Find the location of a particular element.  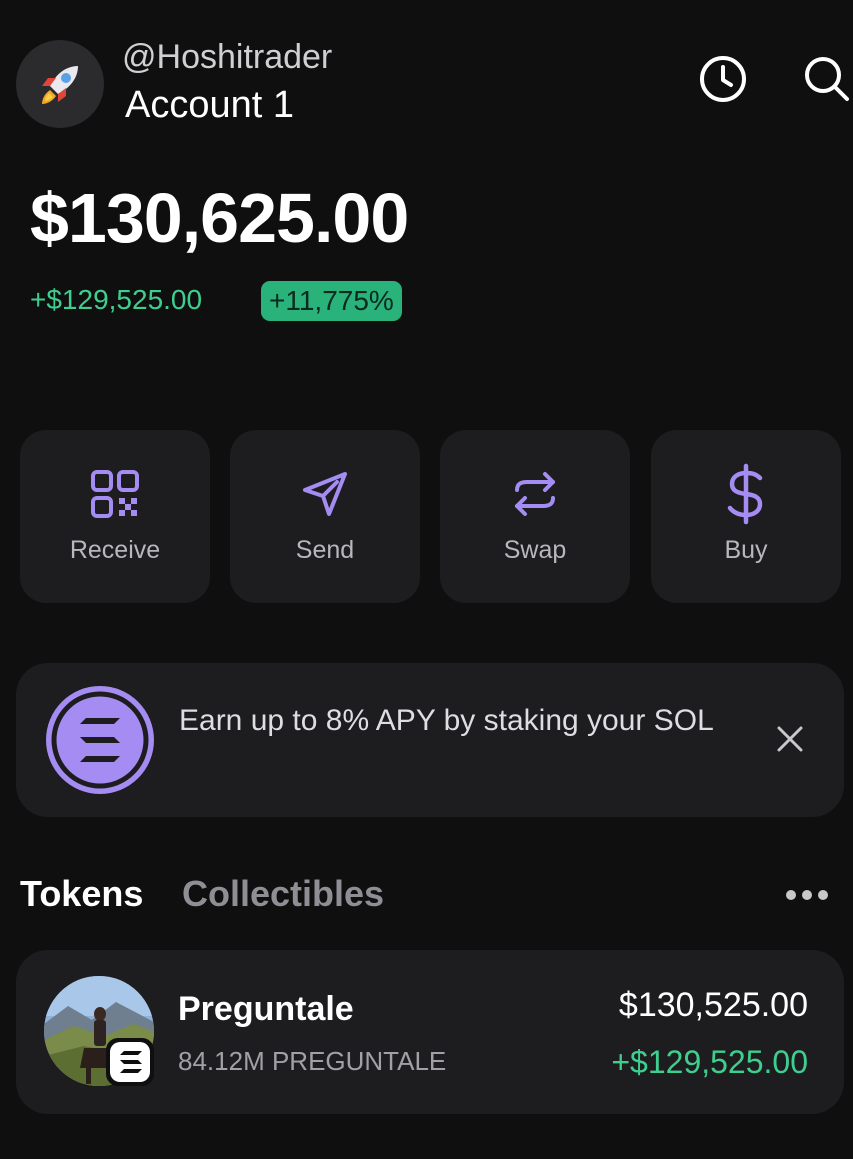

search-icon is located at coordinates (827, 79).